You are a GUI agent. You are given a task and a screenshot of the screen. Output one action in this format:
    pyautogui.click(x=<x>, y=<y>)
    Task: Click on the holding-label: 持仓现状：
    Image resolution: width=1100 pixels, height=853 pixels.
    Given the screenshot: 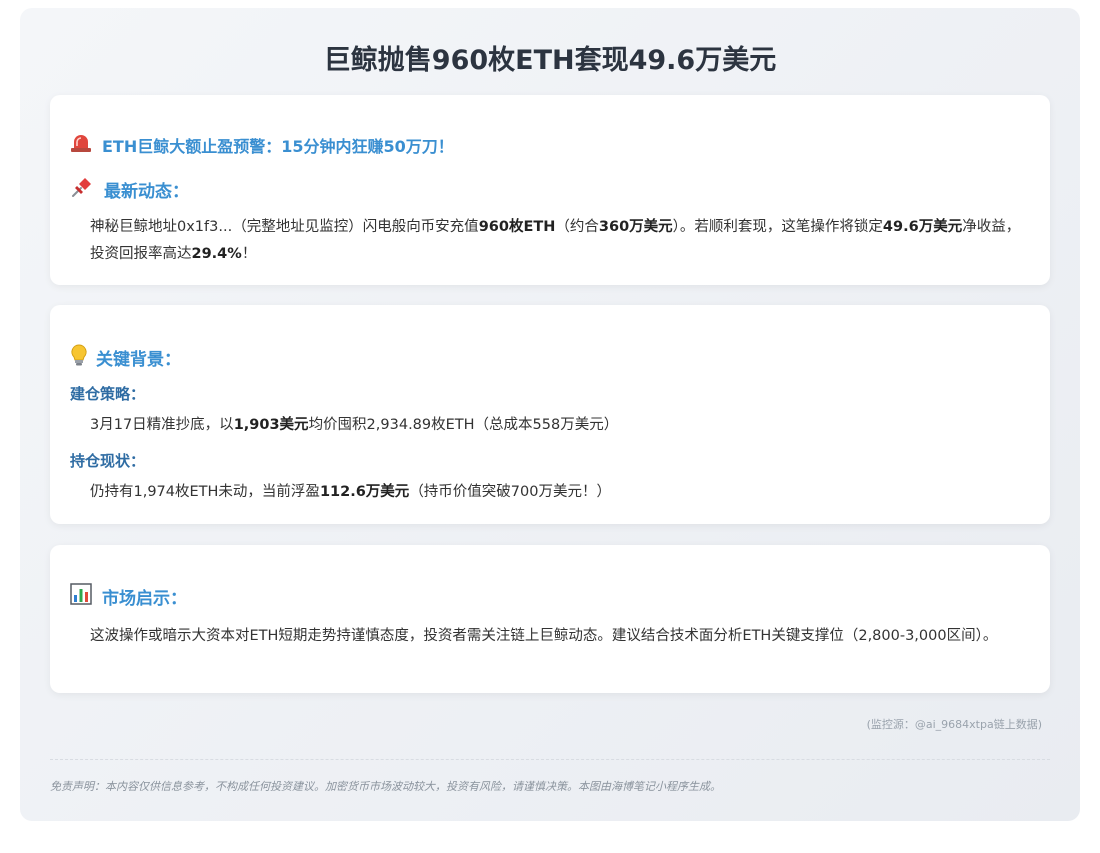 What is the action you would take?
    pyautogui.click(x=108, y=461)
    